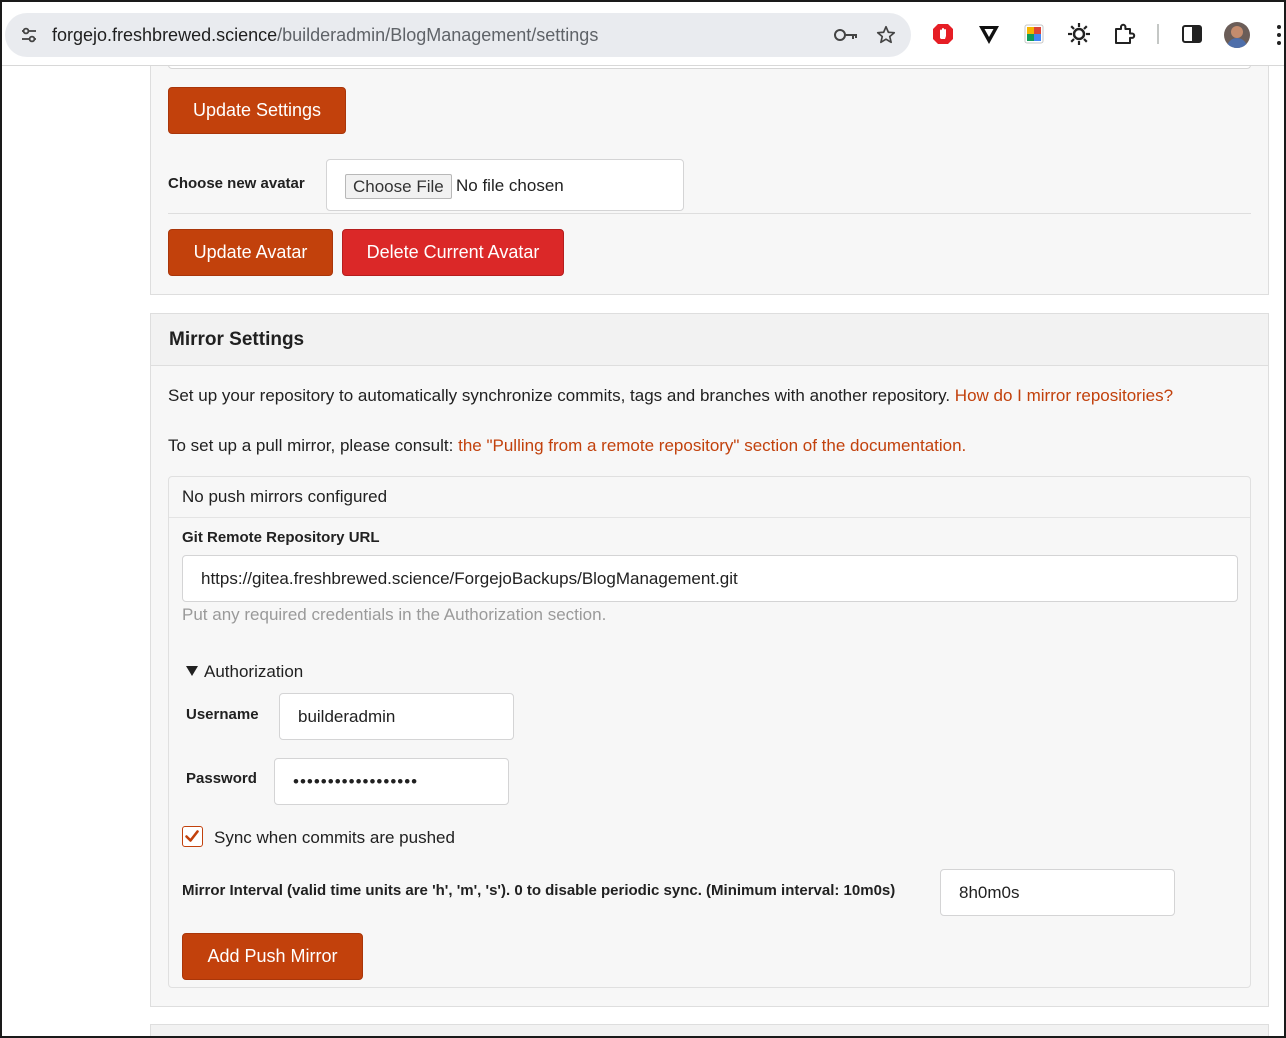  What do you see at coordinates (1192, 34) in the screenshot?
I see `side-panel-icon` at bounding box center [1192, 34].